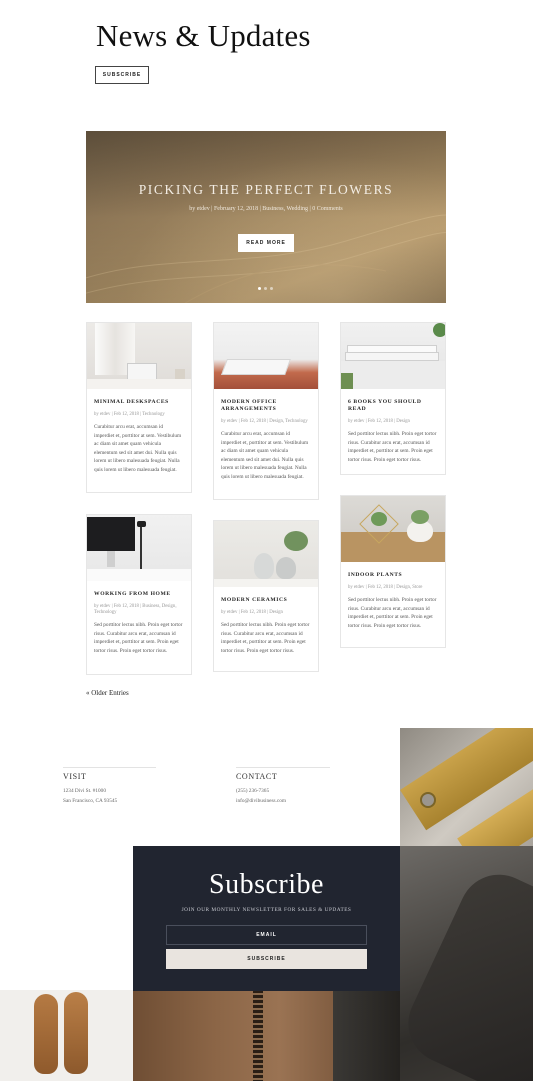 Image resolution: width=533 pixels, height=1081 pixels. Describe the element at coordinates (266, 406) in the screenshot. I see `post-title: MODERN OFFICE ARRANGEMENTS` at that location.